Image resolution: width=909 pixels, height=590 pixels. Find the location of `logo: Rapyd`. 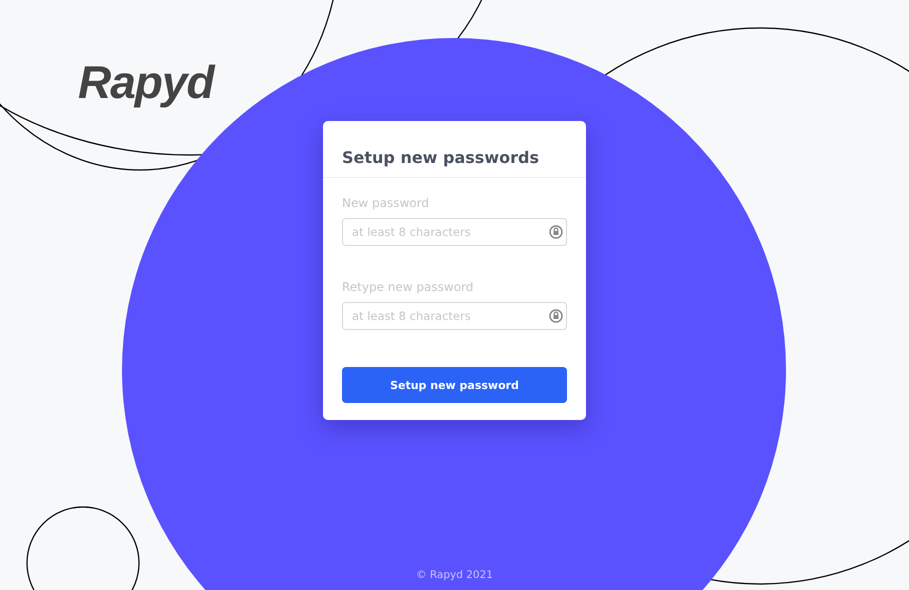

logo: Rapyd is located at coordinates (146, 82).